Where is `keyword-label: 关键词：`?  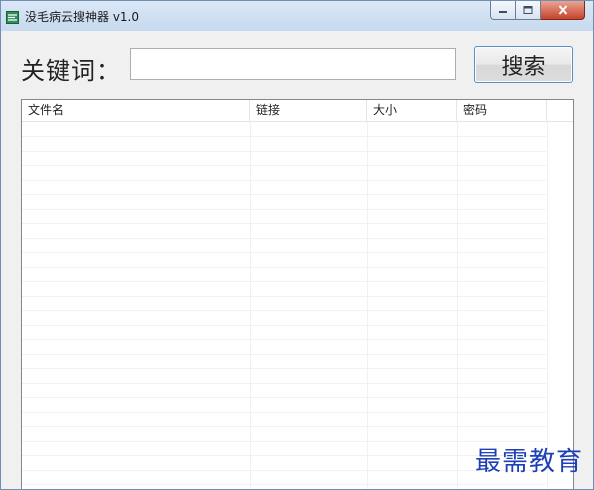 keyword-label: 关键词： is located at coordinates (71, 71).